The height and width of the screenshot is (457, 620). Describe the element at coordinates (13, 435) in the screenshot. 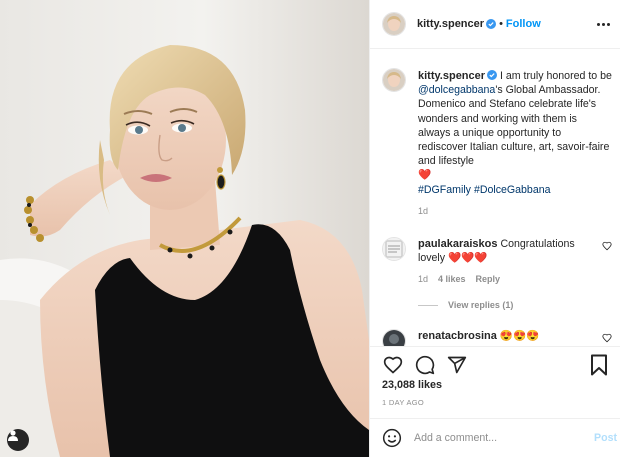

I see `user-tag-icon` at that location.